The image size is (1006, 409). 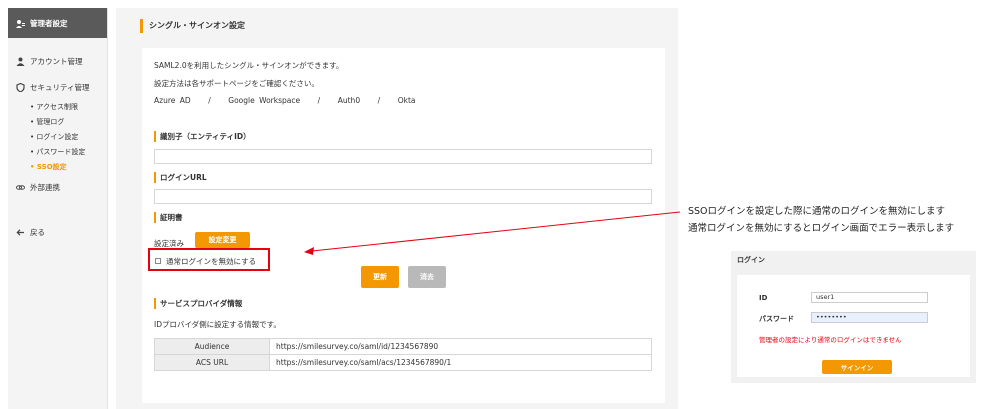 I want to click on admin-settings-icon, so click(x=20, y=23).